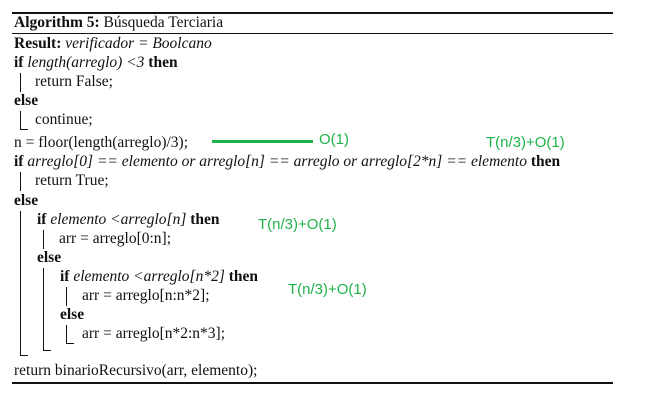 The width and height of the screenshot is (658, 401). Describe the element at coordinates (72, 180) in the screenshot. I see `return-true-line: return True;` at that location.